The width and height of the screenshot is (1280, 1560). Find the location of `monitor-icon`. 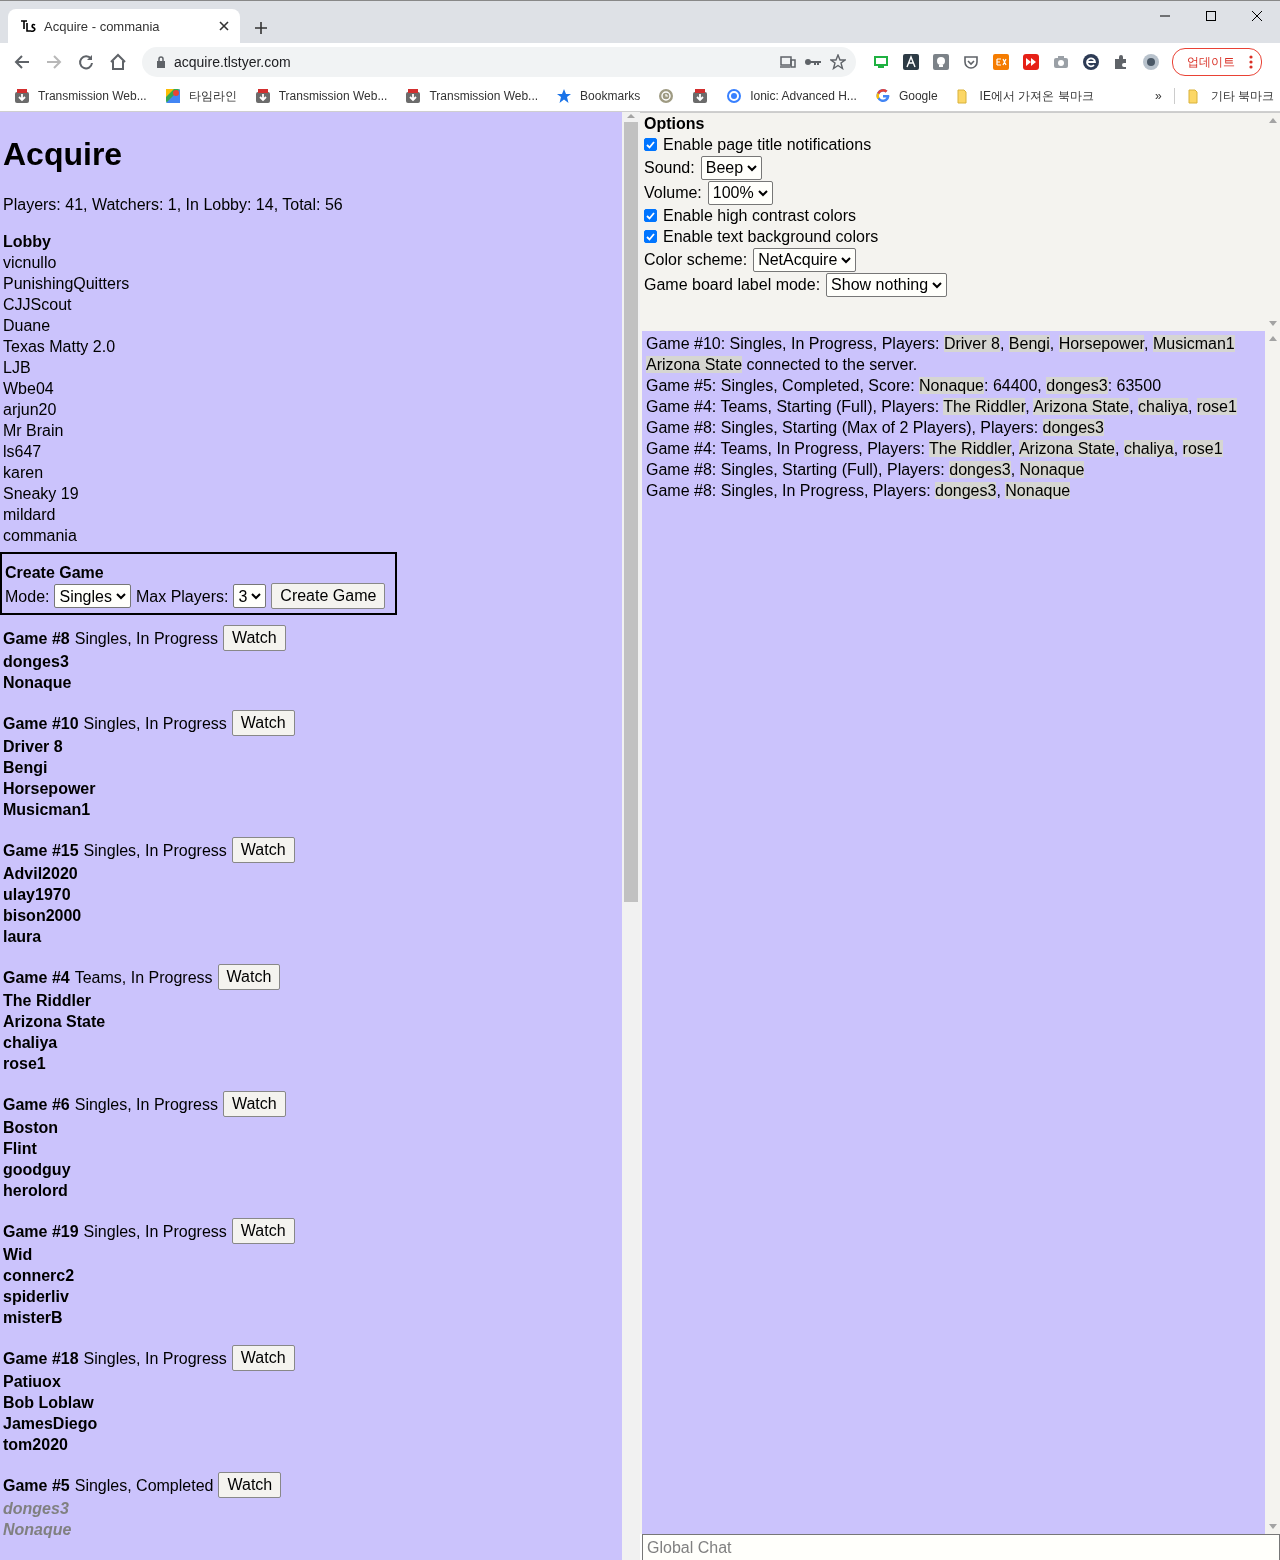

monitor-icon is located at coordinates (881, 62).